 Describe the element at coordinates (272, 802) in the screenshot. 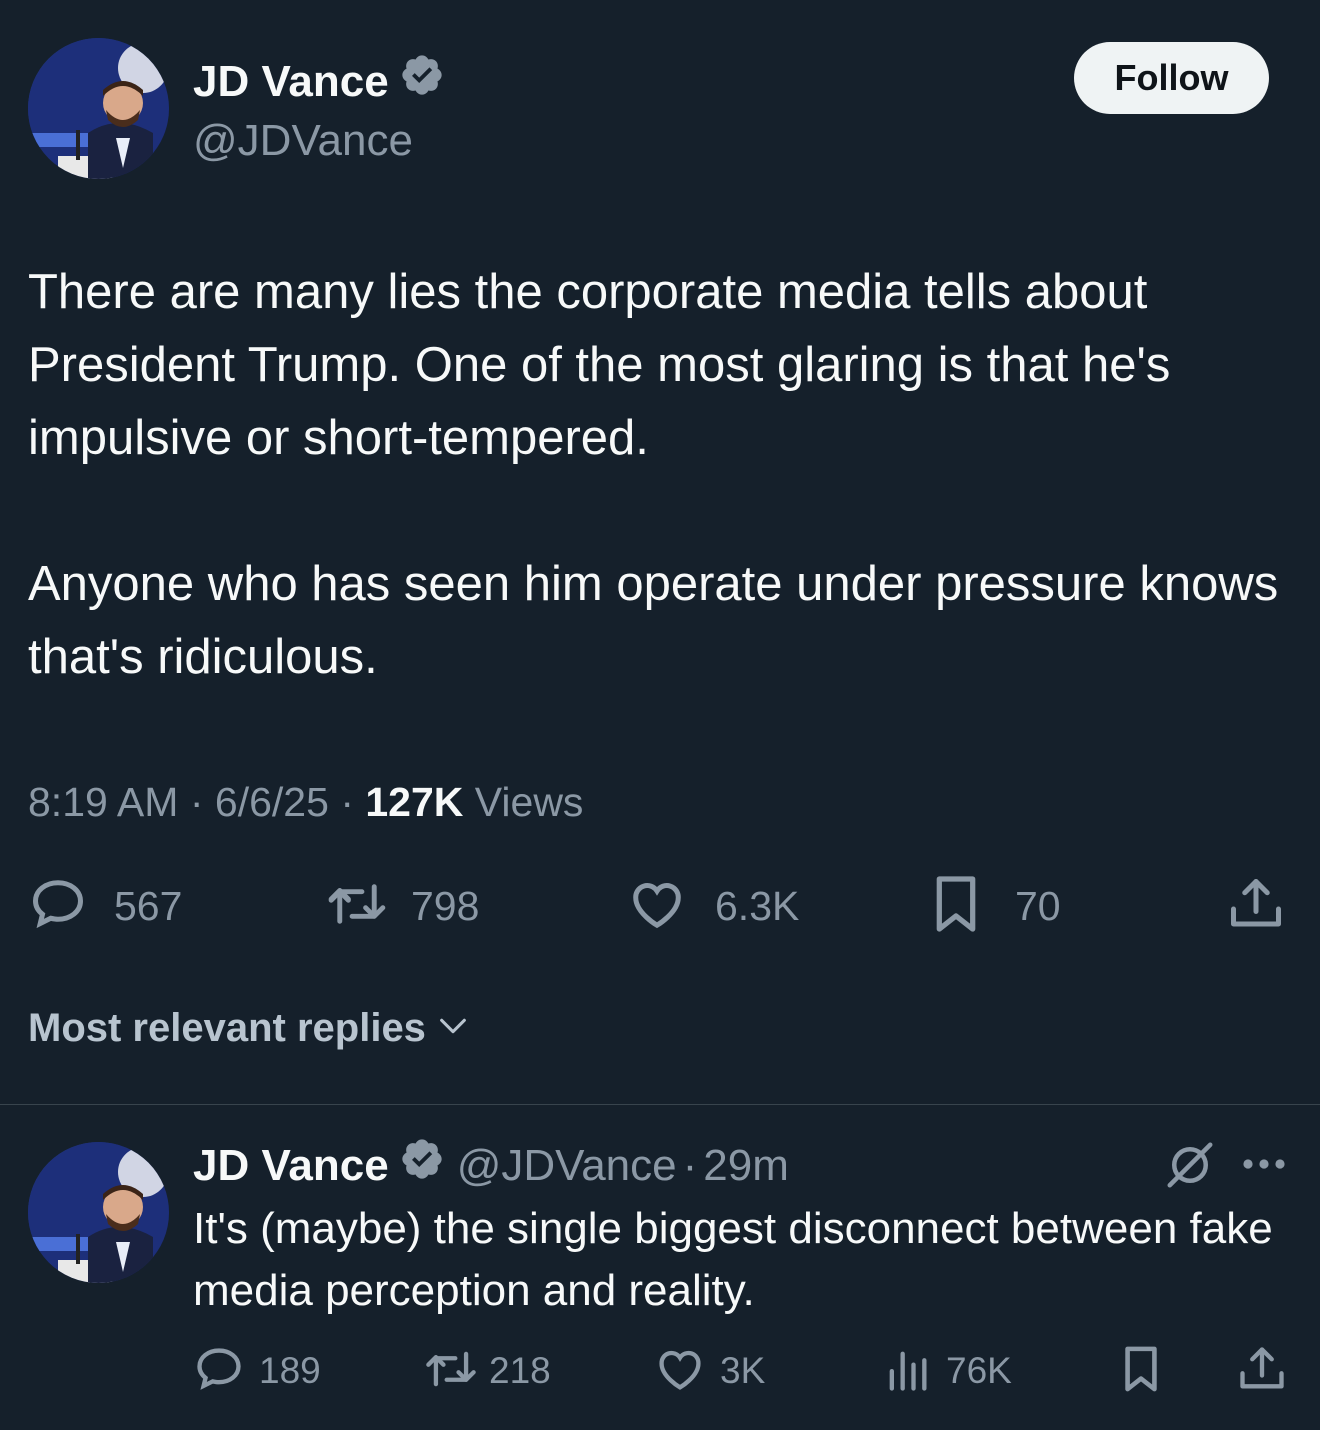

I see `tweet-date: 6/6/25` at that location.